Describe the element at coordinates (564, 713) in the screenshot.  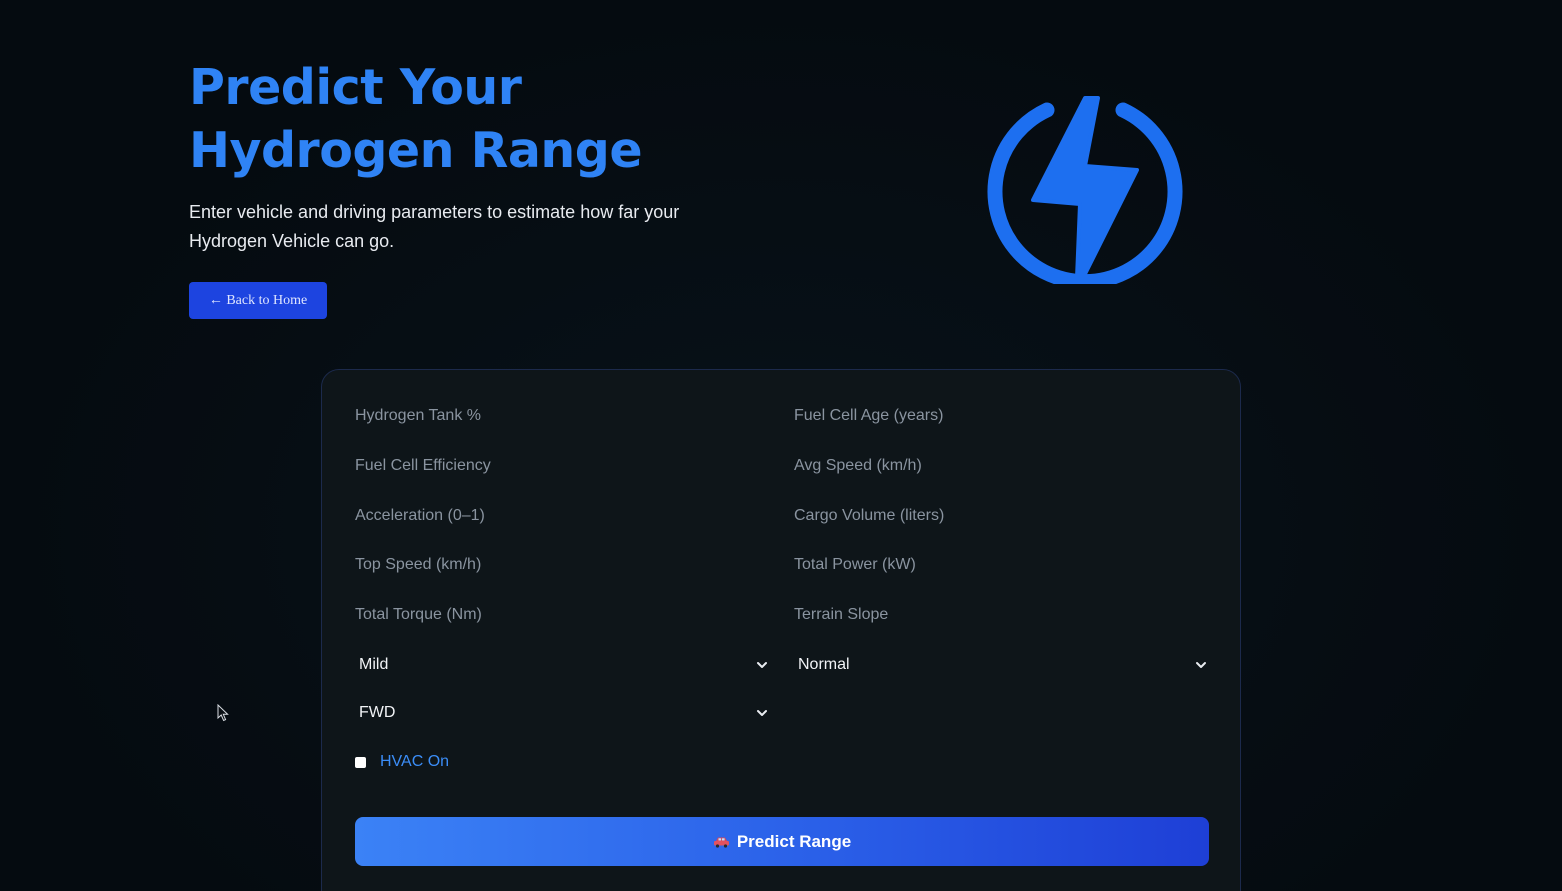
I see `drive-type-select: FWD` at that location.